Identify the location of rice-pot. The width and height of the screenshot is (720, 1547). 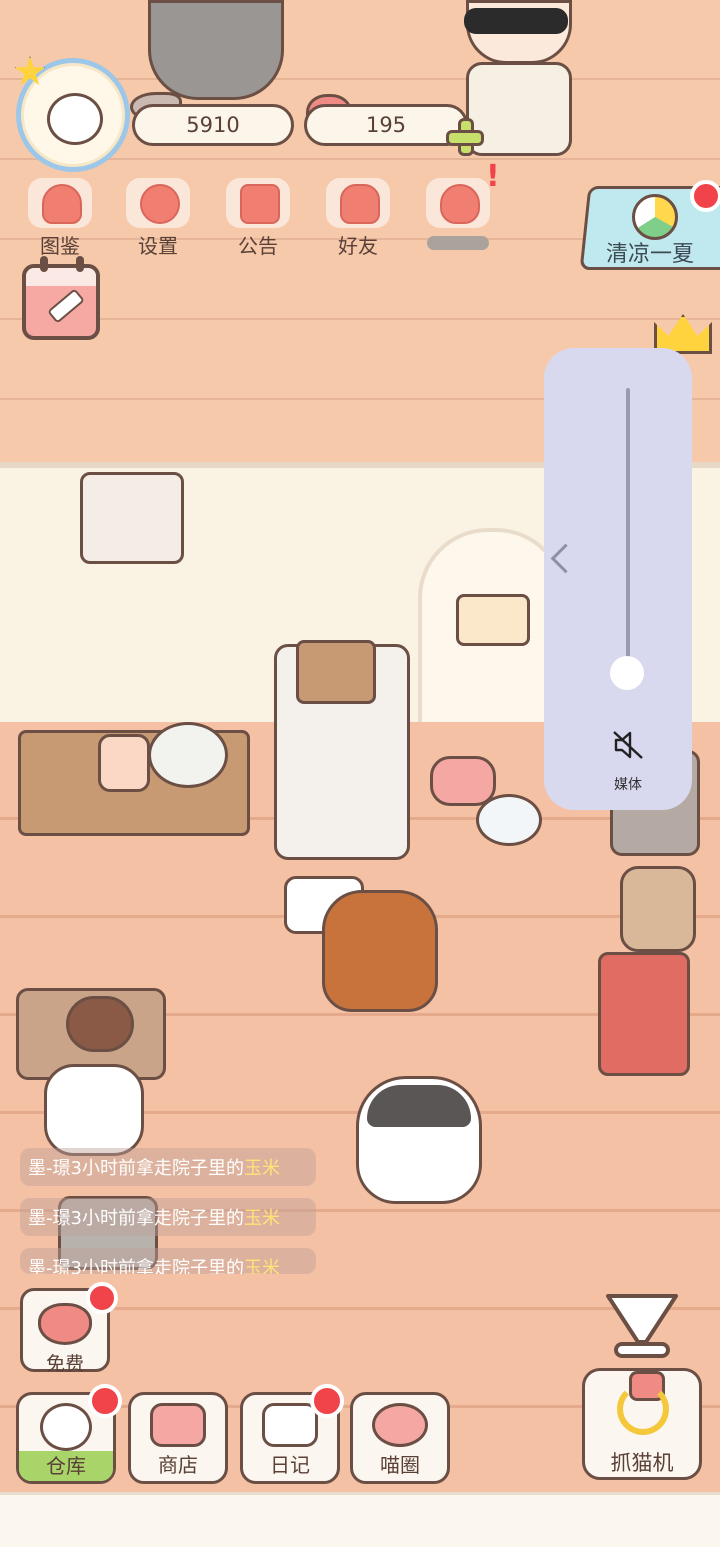
(658, 909).